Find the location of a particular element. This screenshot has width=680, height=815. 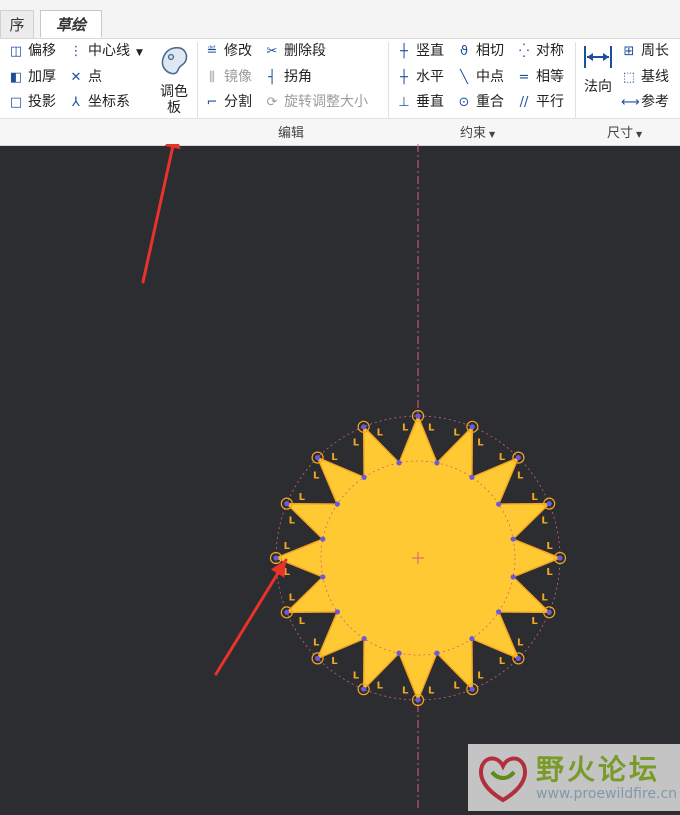

horizontal-label: 水平 is located at coordinates (430, 77).